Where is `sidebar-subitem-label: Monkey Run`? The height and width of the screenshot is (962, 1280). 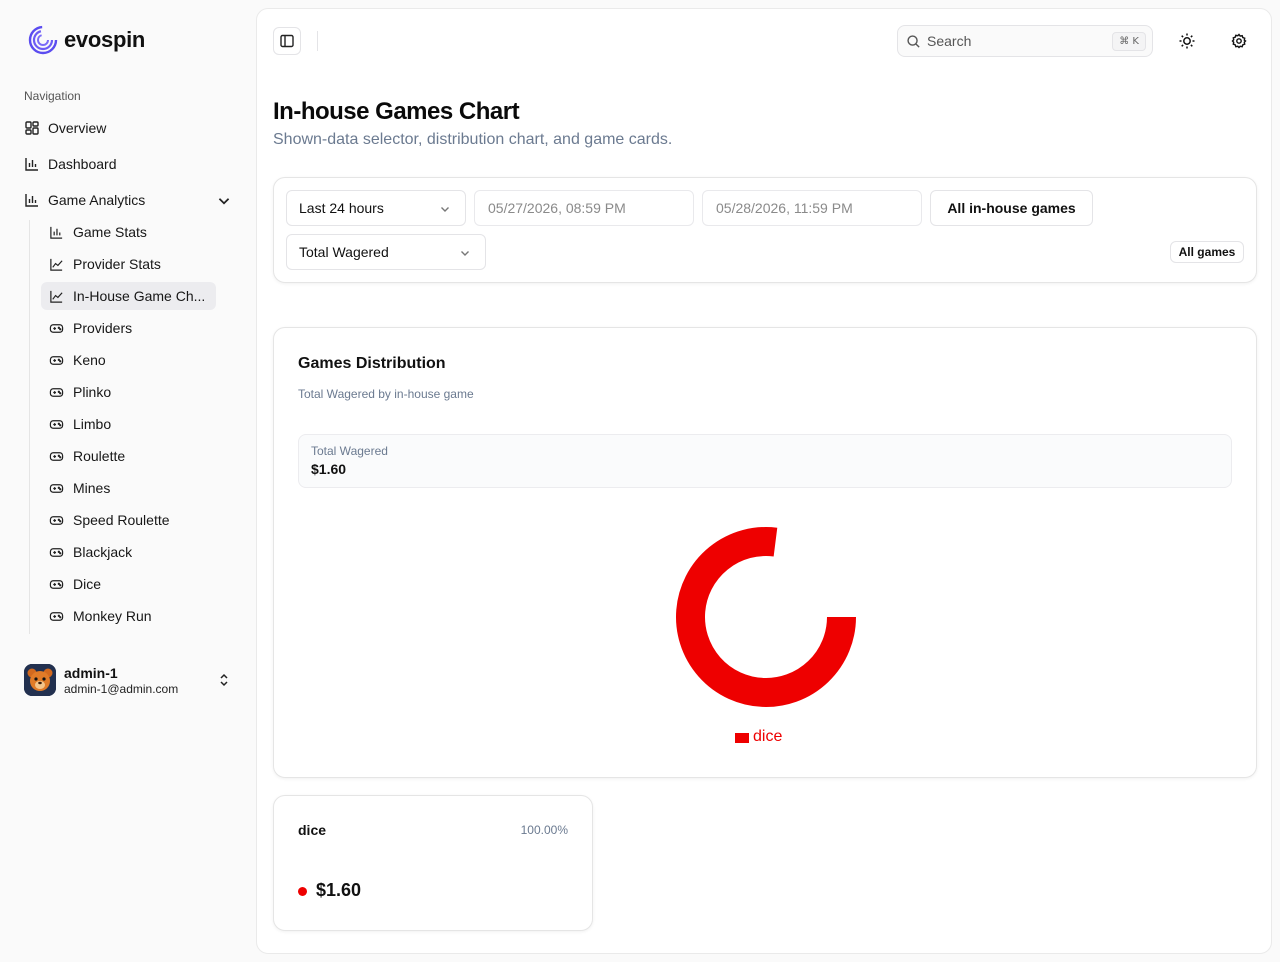 sidebar-subitem-label: Monkey Run is located at coordinates (112, 616).